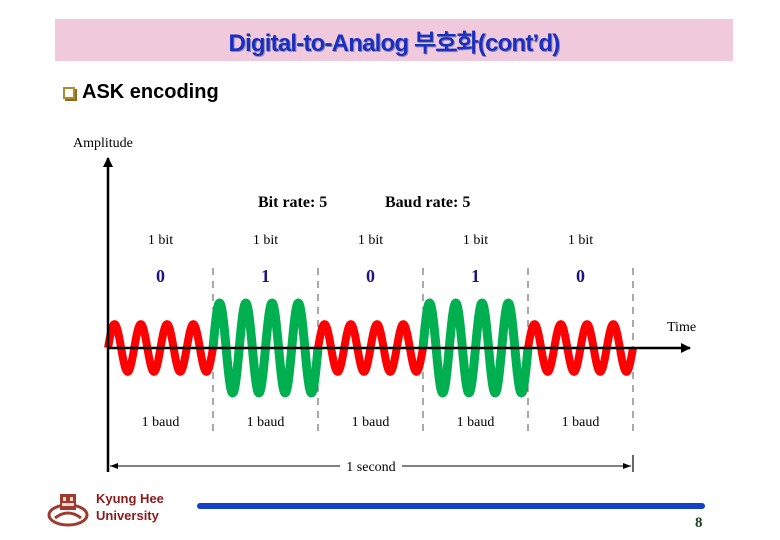 The height and width of the screenshot is (540, 780). I want to click on baud-rate-label: Baud rate: 5, so click(427, 202).